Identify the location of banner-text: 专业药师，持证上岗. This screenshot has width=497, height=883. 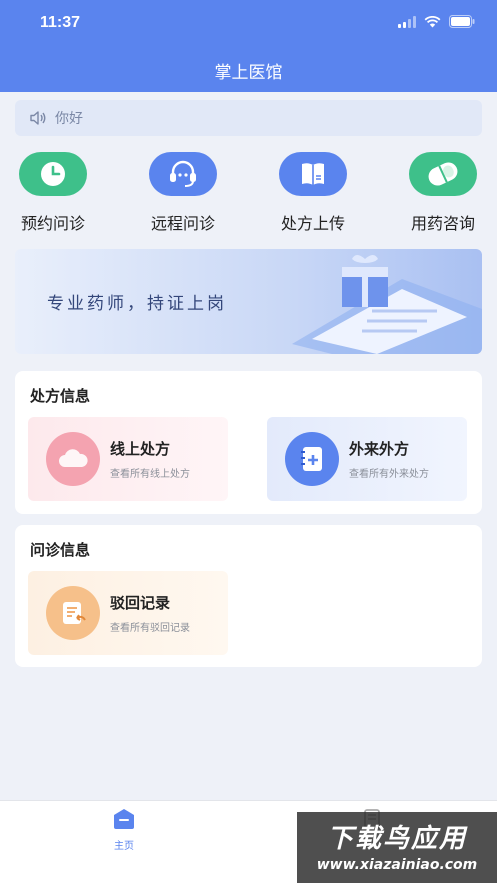
(137, 304).